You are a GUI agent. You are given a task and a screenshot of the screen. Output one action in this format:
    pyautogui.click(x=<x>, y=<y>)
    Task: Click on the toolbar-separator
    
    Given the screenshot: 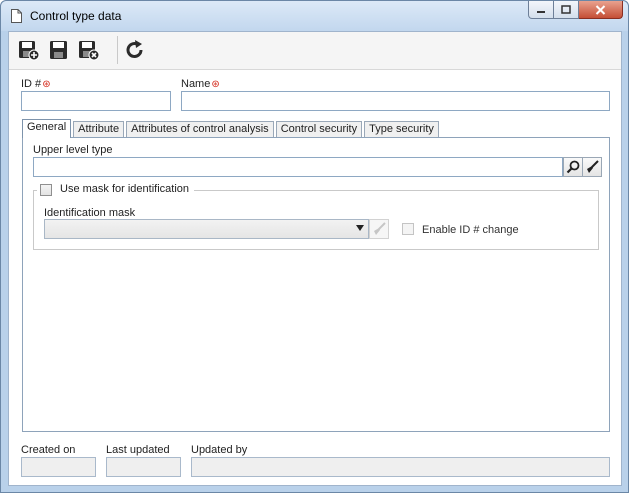 What is the action you would take?
    pyautogui.click(x=117, y=50)
    